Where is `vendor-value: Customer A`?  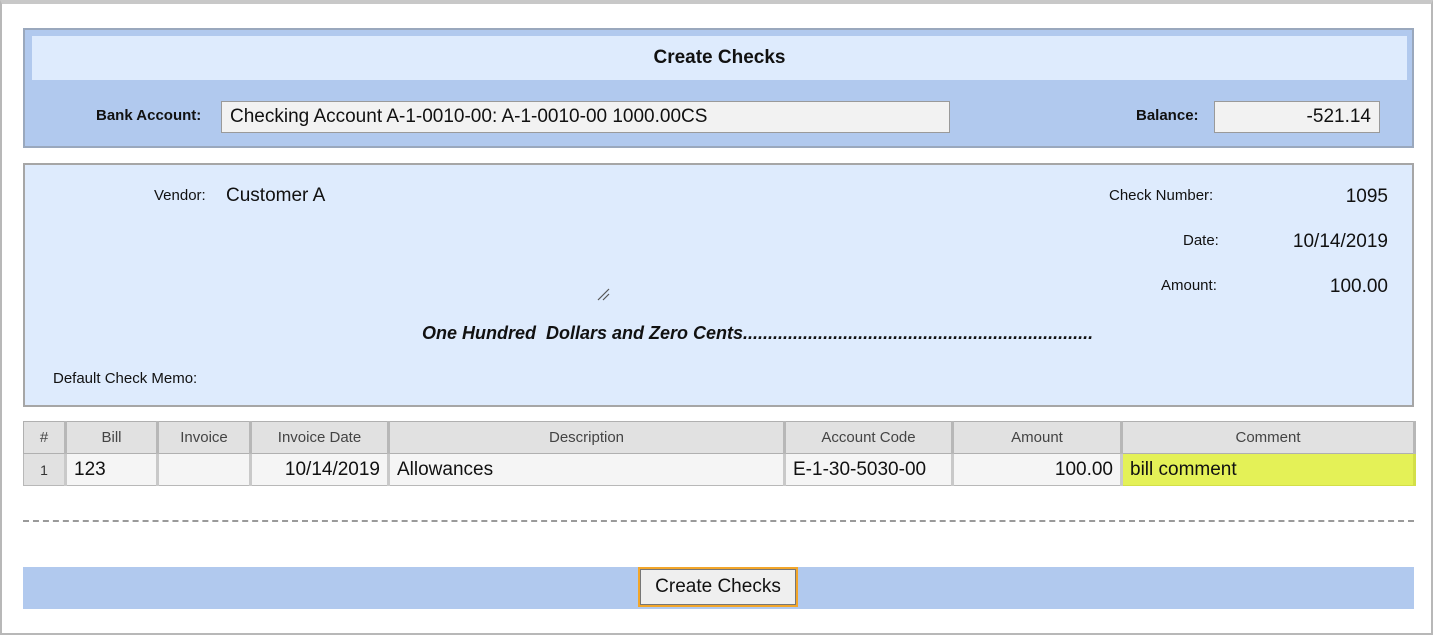
vendor-value: Customer A is located at coordinates (275, 196).